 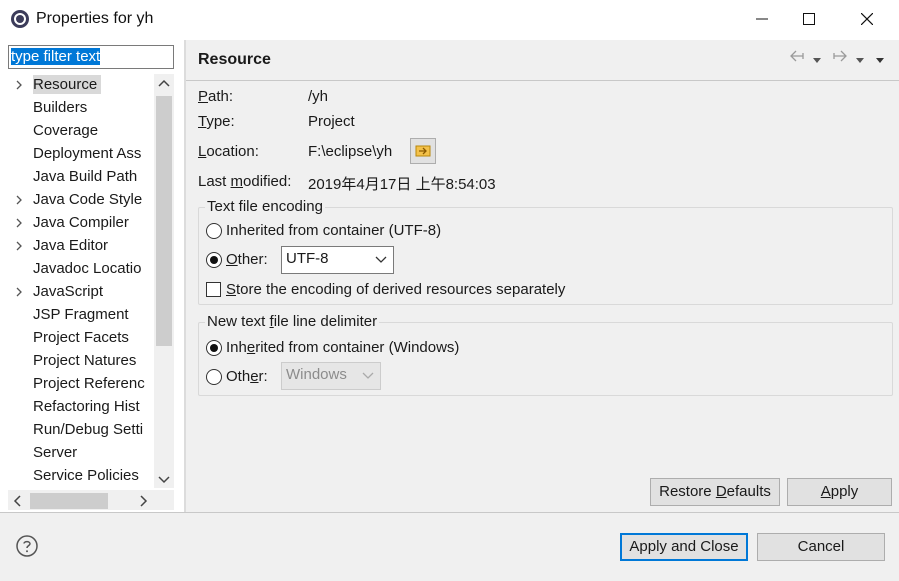 What do you see at coordinates (214, 260) in the screenshot?
I see `encoding-other-radio` at bounding box center [214, 260].